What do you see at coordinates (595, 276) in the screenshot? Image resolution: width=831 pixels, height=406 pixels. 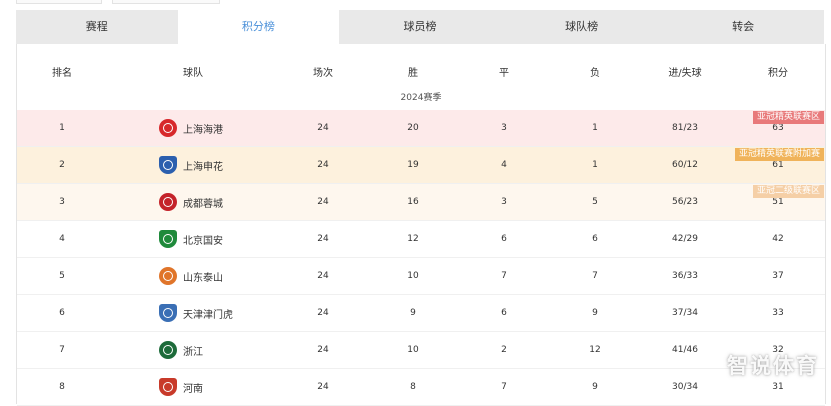 I see `loss-cell: 7` at bounding box center [595, 276].